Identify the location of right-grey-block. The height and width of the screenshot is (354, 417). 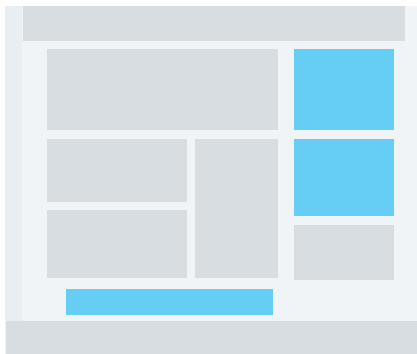
(344, 252).